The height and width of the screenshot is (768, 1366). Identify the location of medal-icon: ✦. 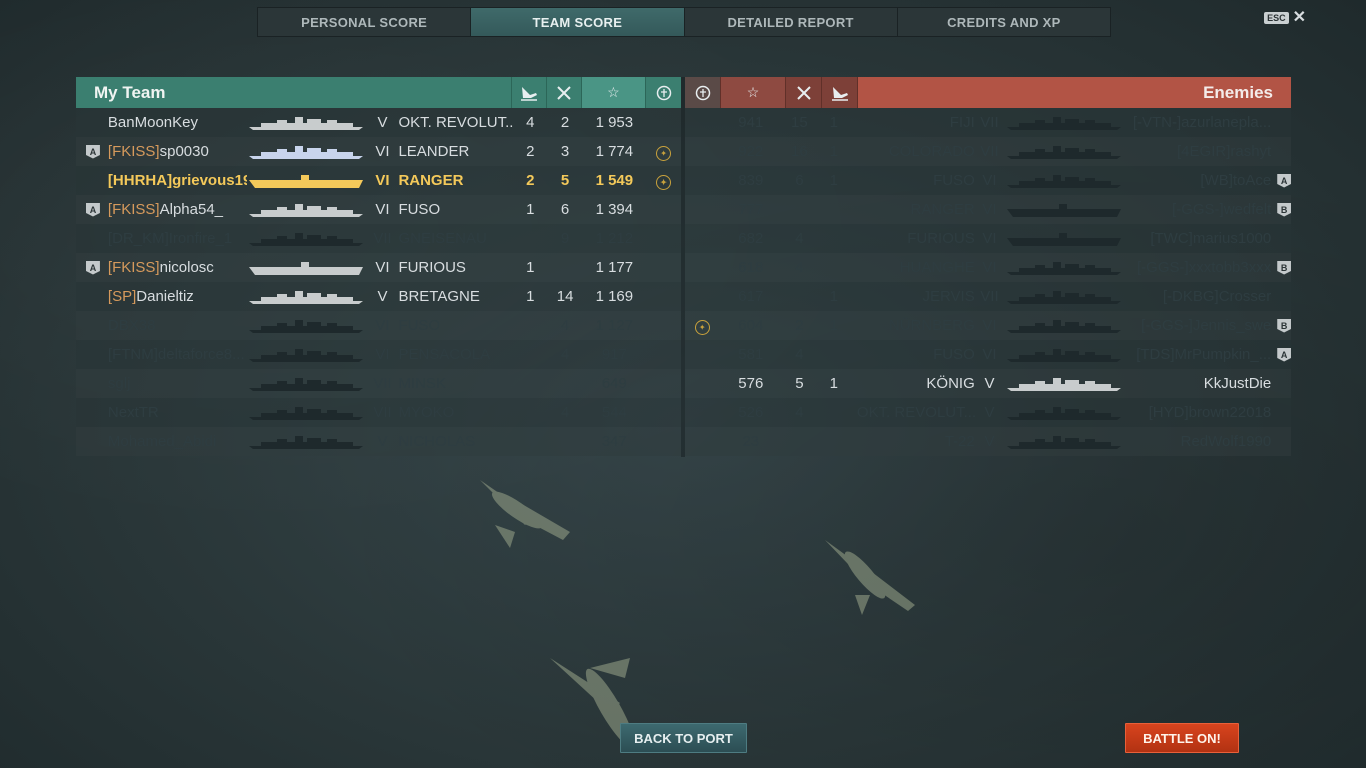
(664, 153).